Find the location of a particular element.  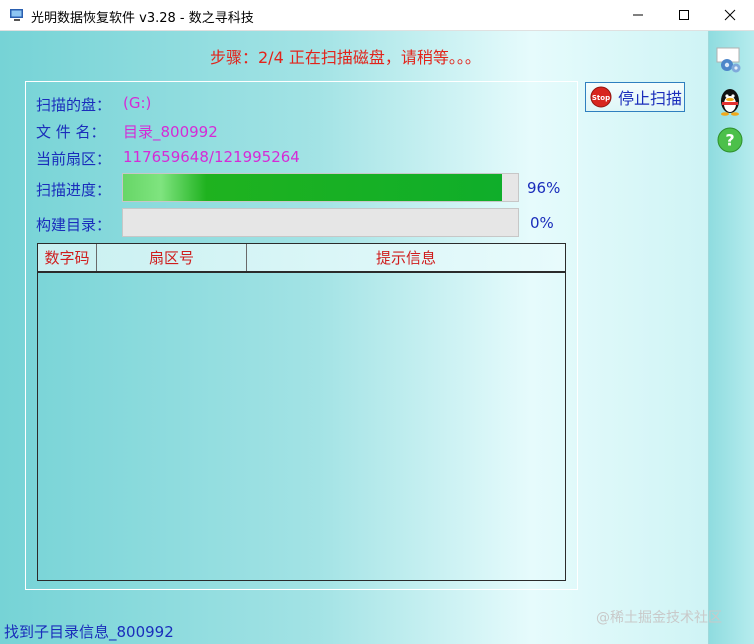

build-progress-percent: 0% is located at coordinates (542, 223).